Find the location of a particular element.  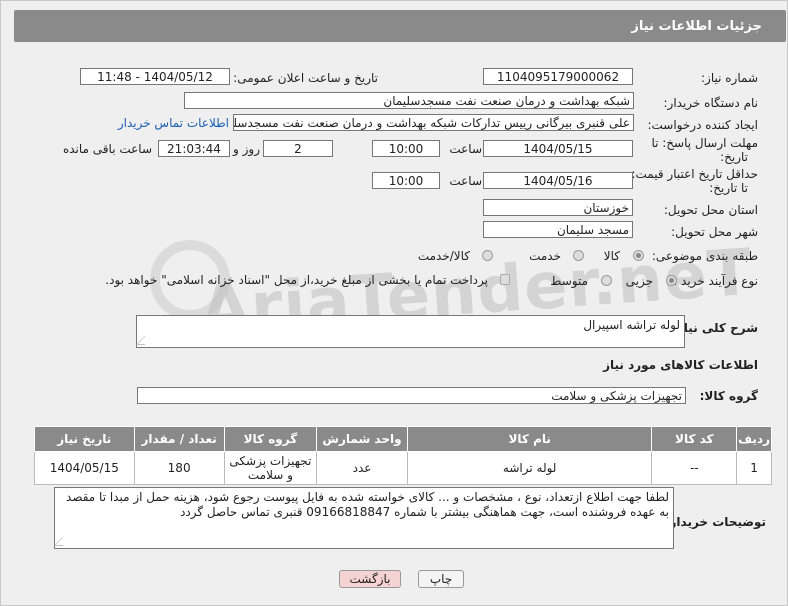

col-code: کد کالا is located at coordinates (694, 439).